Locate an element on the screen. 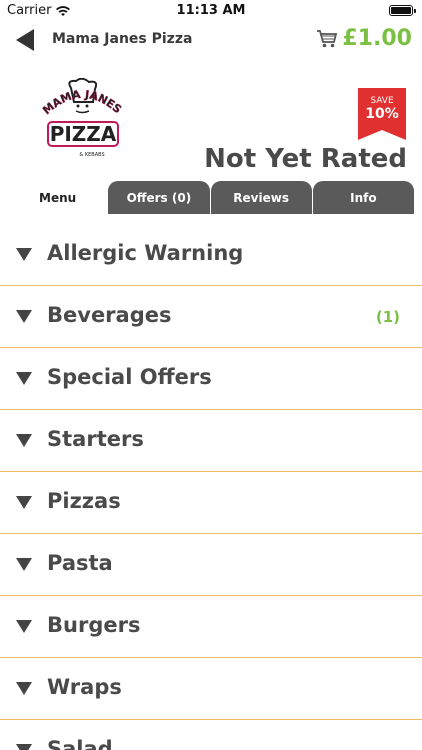 Image resolution: width=422 pixels, height=750 pixels. category-label: Salad is located at coordinates (80, 743).